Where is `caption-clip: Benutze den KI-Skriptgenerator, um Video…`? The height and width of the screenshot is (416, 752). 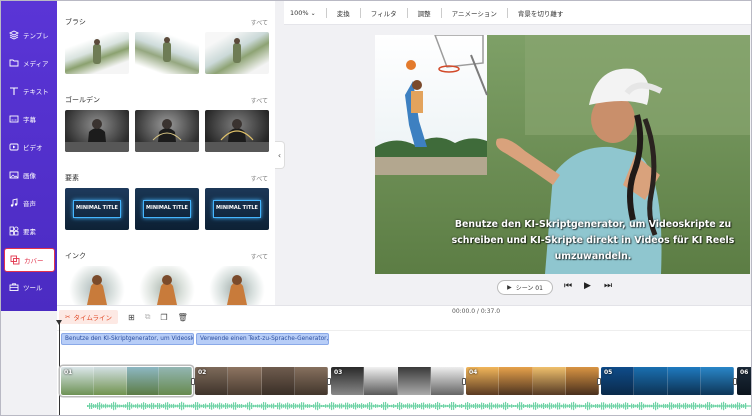 caption-clip: Benutze den KI-Skriptgenerator, um Video… is located at coordinates (127, 339).